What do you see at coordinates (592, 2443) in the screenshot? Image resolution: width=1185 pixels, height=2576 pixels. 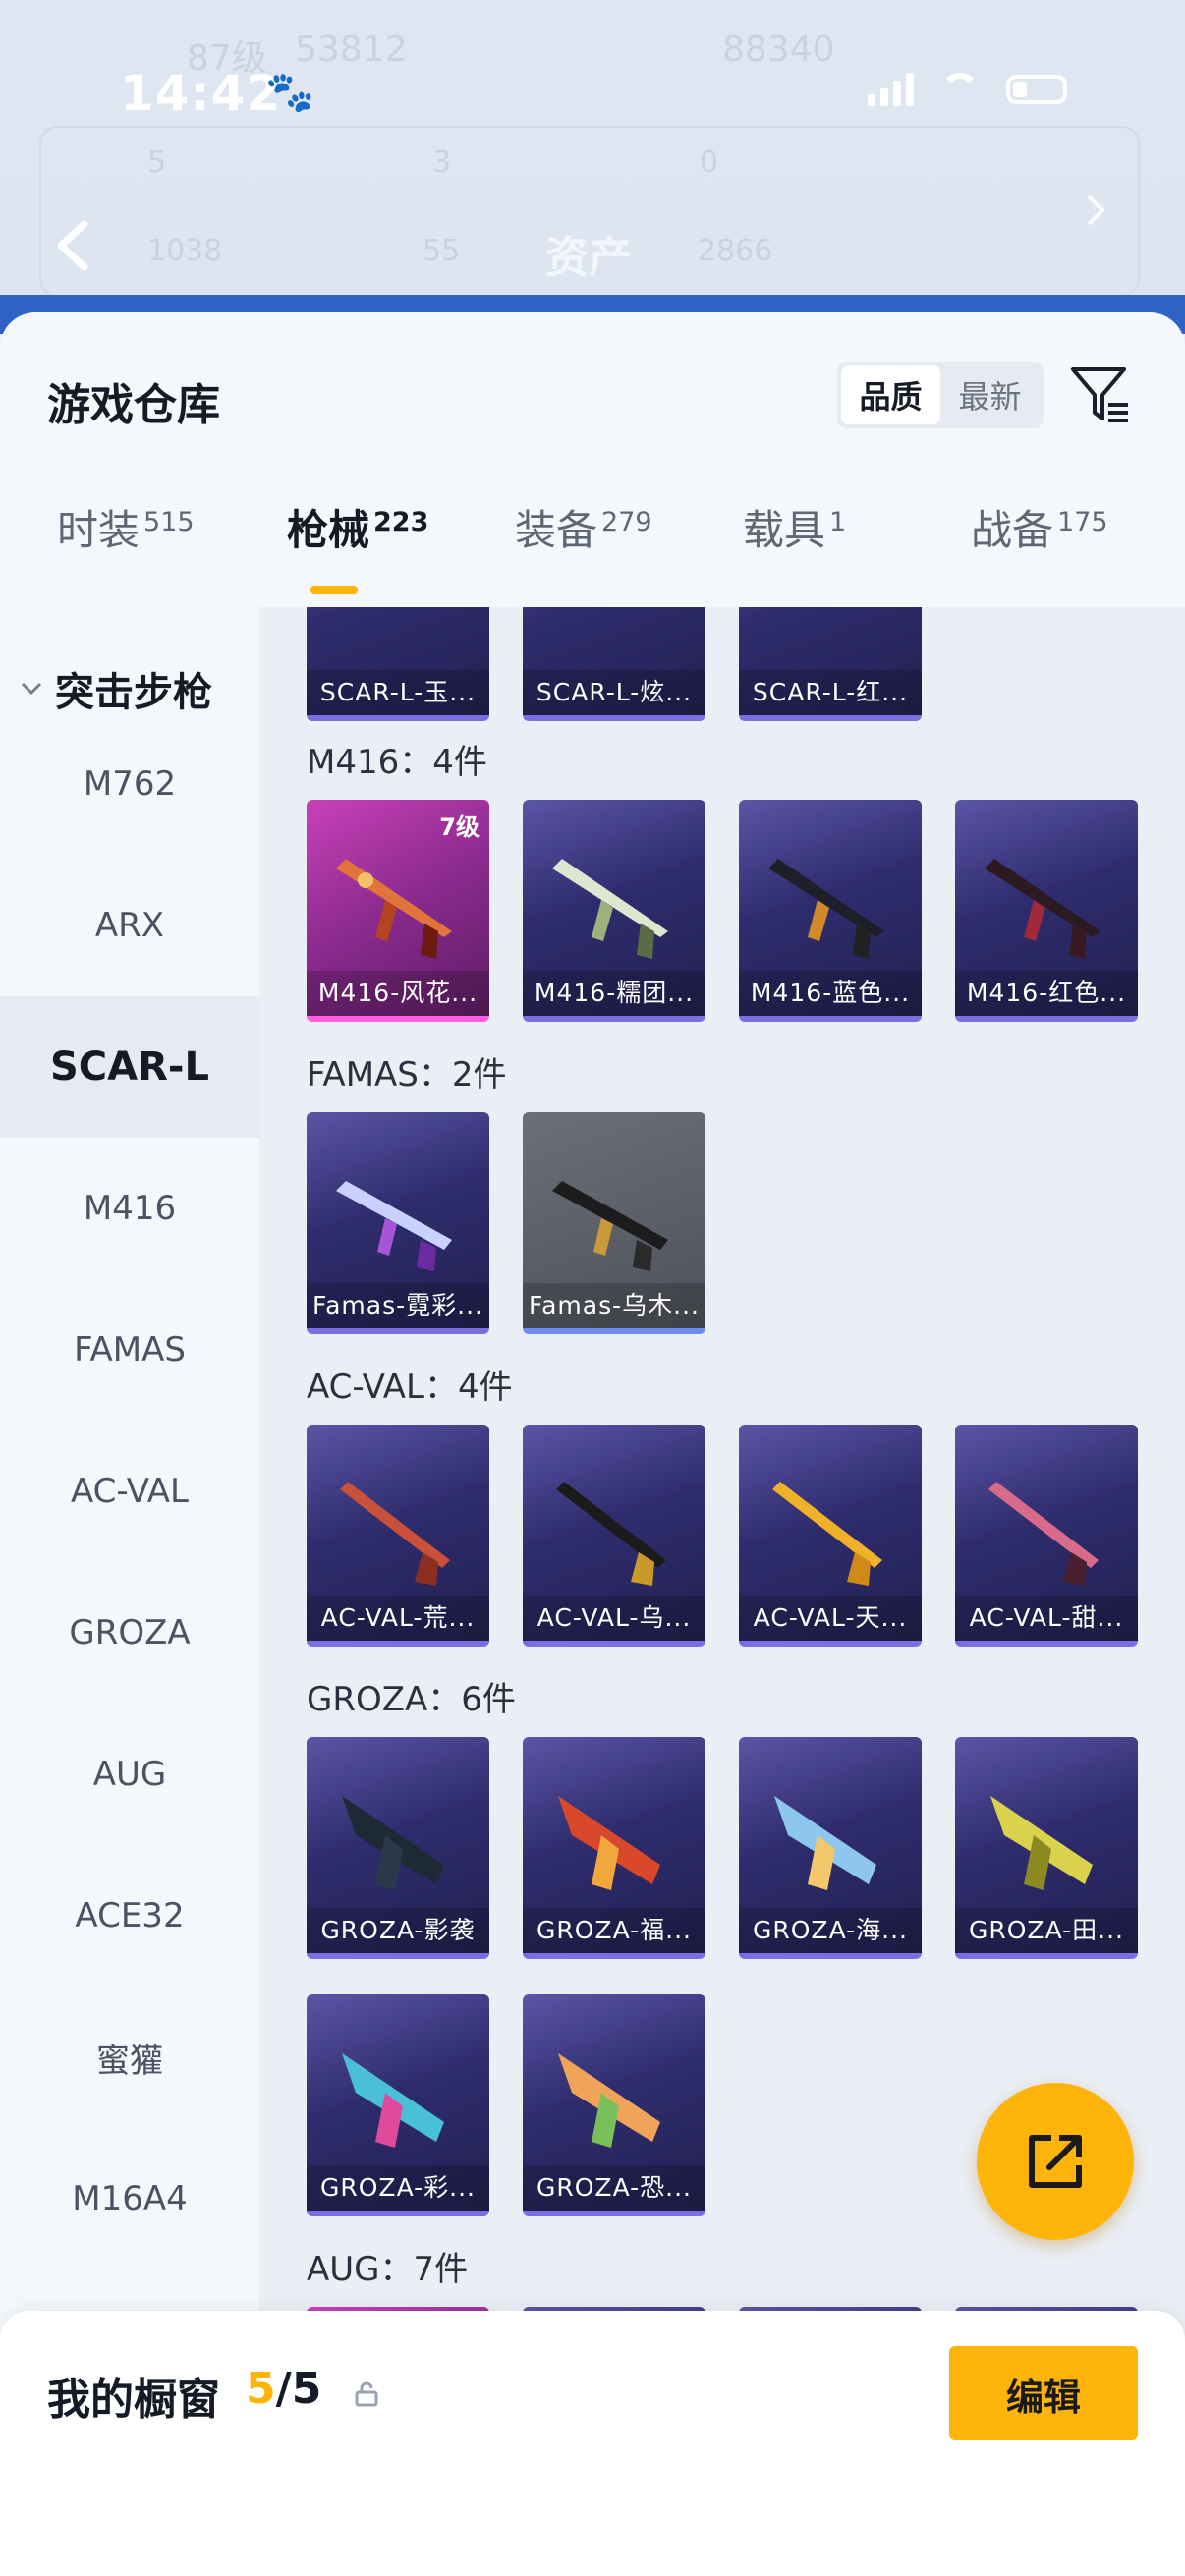 I see `showcase-bar: 我的橱窗 5/5 编辑` at bounding box center [592, 2443].